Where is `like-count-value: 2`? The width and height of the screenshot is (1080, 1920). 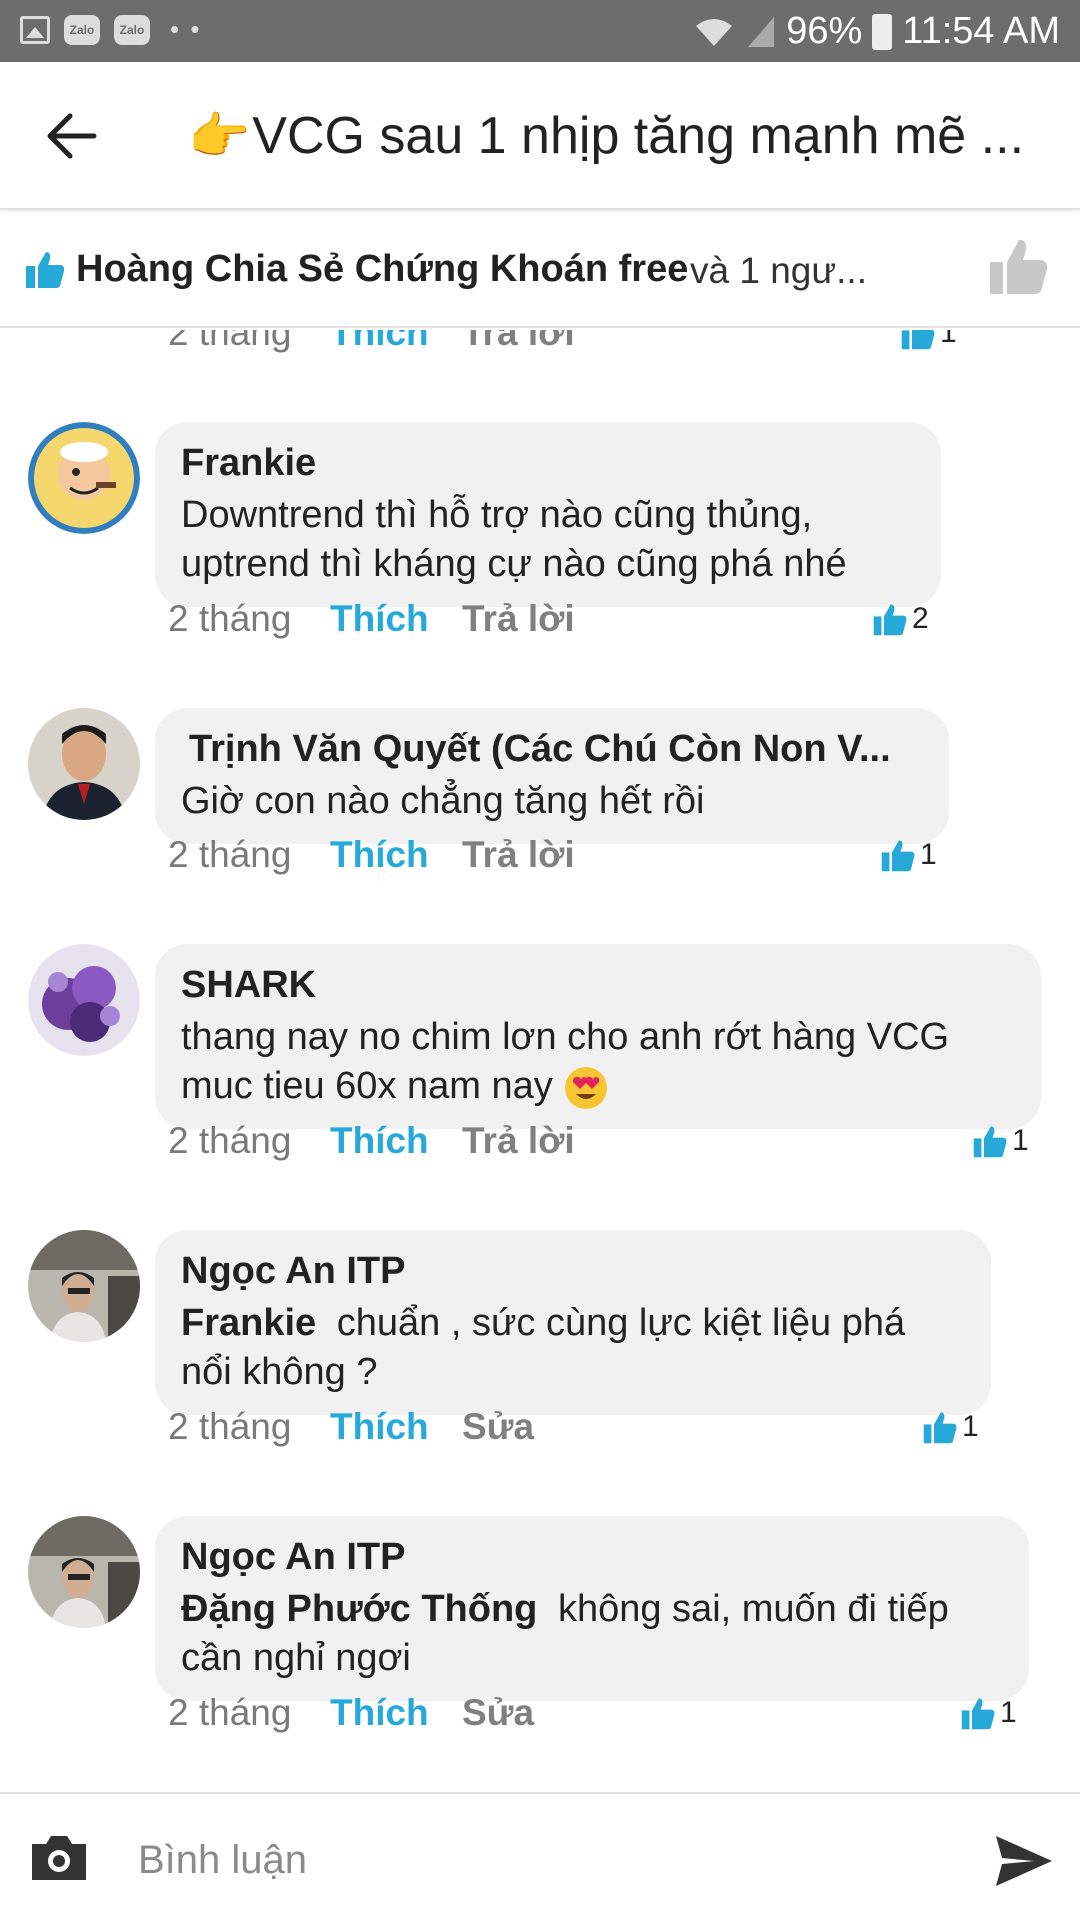 like-count-value: 2 is located at coordinates (920, 618).